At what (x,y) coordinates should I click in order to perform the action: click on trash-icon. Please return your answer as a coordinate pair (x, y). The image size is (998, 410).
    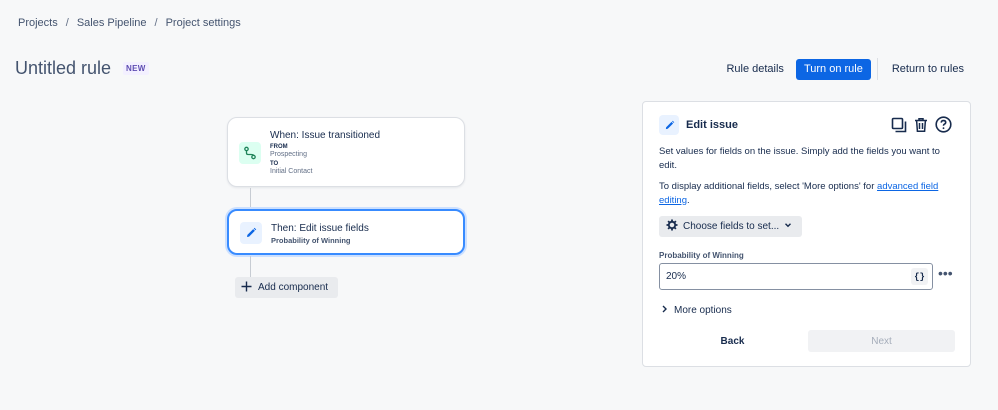
    Looking at the image, I should click on (921, 125).